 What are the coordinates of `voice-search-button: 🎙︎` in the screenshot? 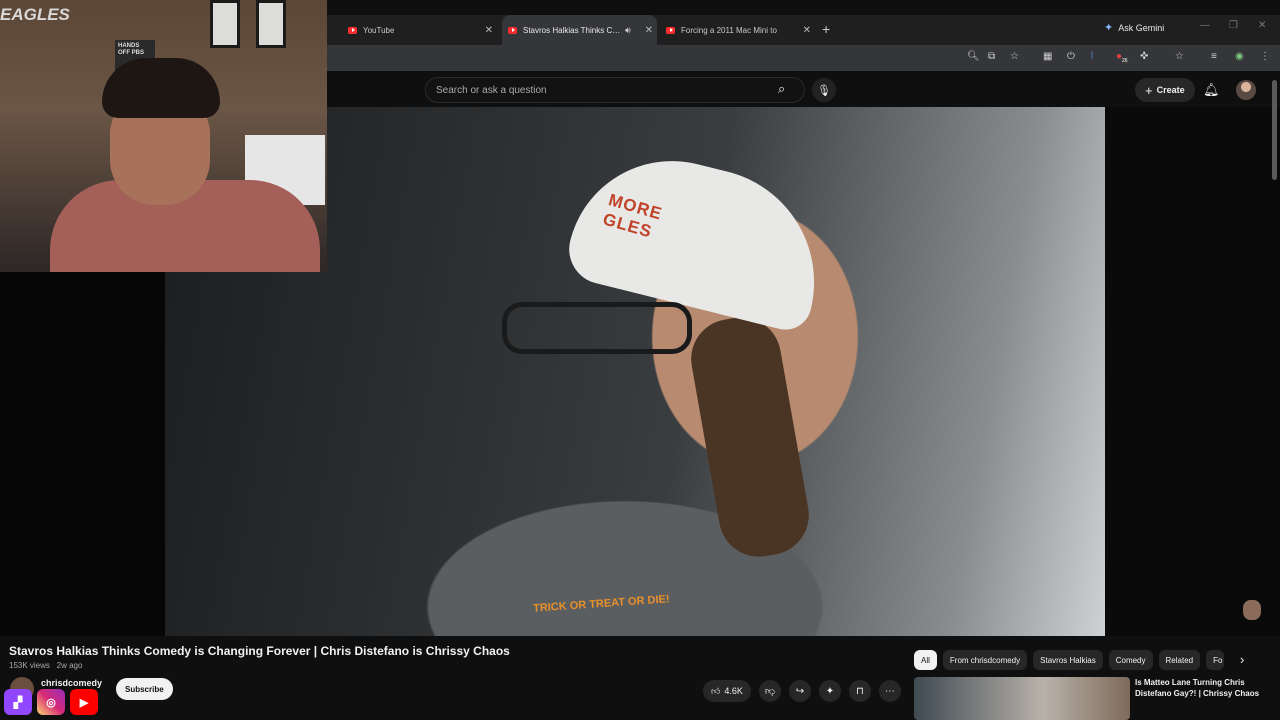 It's located at (824, 90).